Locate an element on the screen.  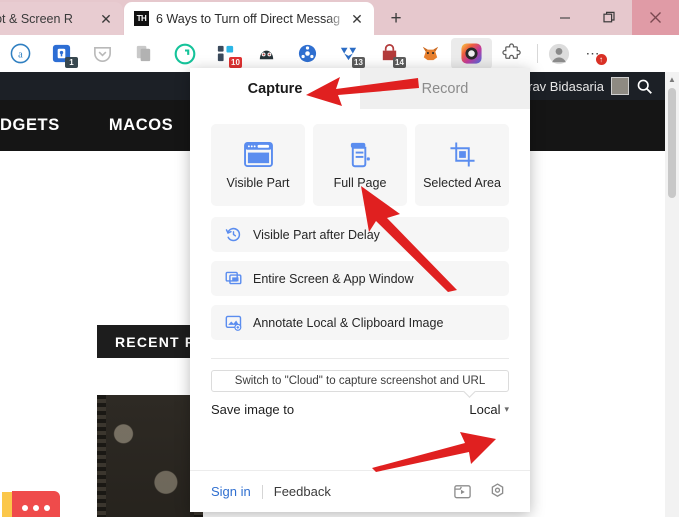
card-label-selected-area: Selected Area is located at coordinates (462, 182).